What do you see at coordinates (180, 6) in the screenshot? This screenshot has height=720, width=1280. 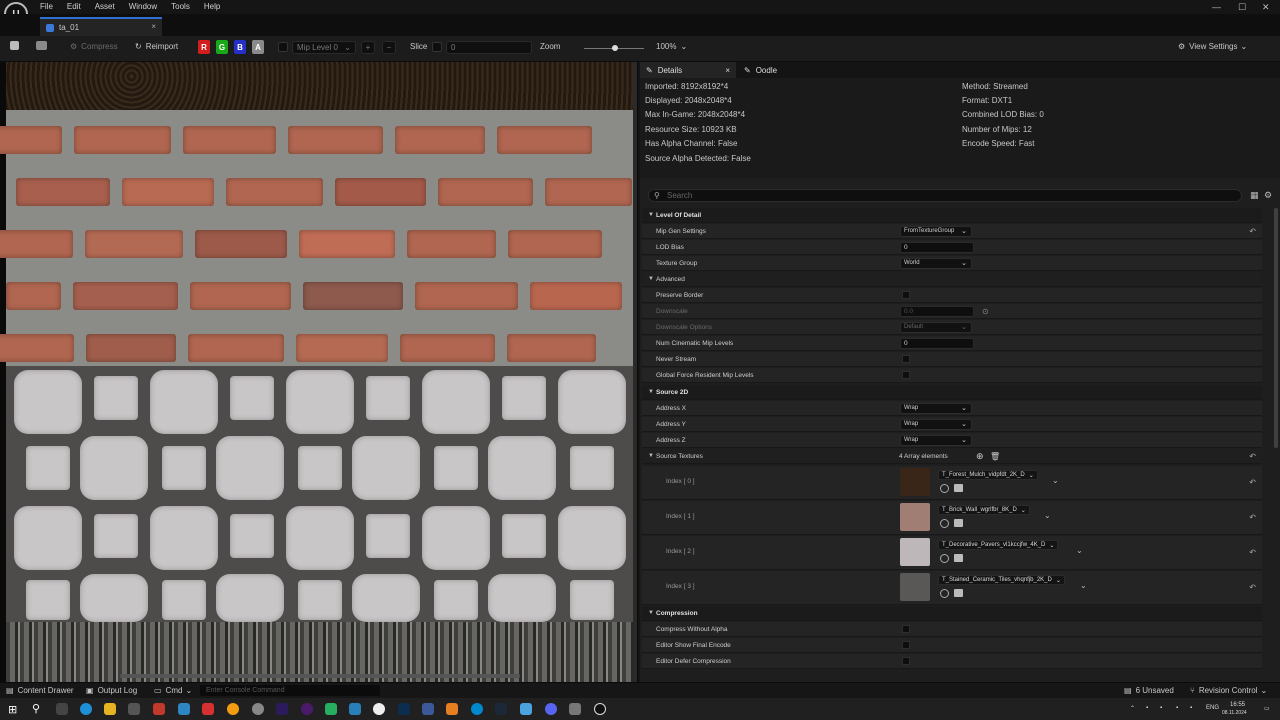 I see `menu-tools: Tools` at bounding box center [180, 6].